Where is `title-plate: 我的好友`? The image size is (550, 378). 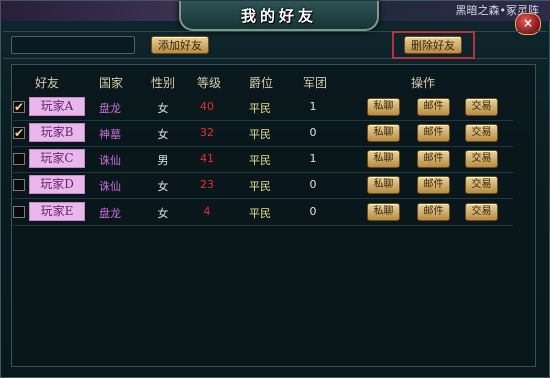 title-plate: 我的好友 is located at coordinates (279, 16).